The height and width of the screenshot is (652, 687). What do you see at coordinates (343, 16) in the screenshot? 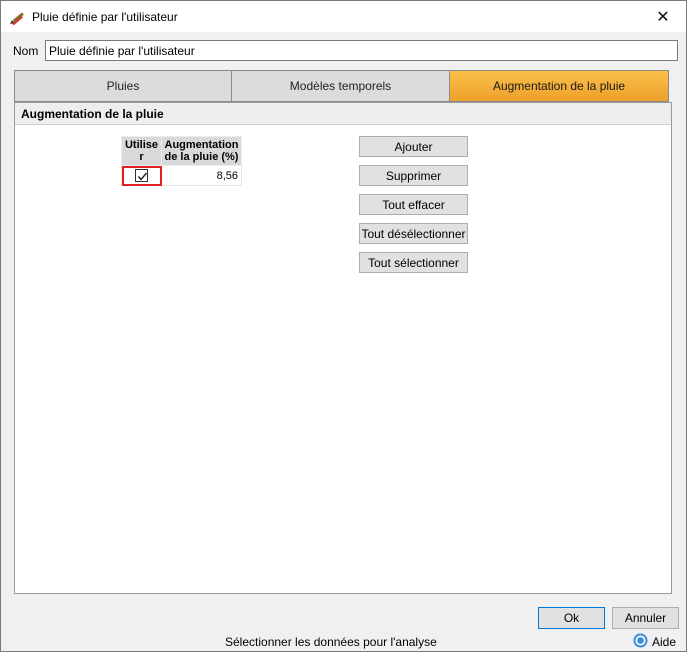
I see `title-bar: Pluie définie par l'utilisateur ✕` at bounding box center [343, 16].